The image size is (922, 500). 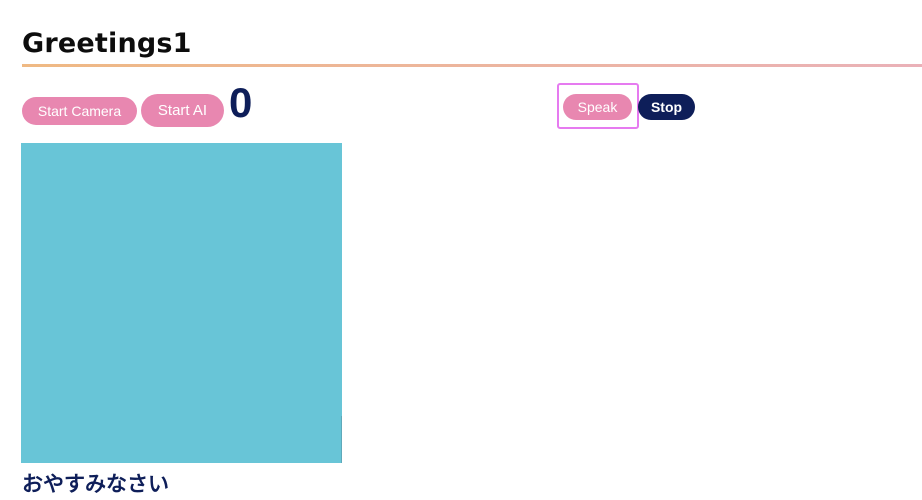 What do you see at coordinates (95, 484) in the screenshot?
I see `recognized-phrase: おやすみなさい` at bounding box center [95, 484].